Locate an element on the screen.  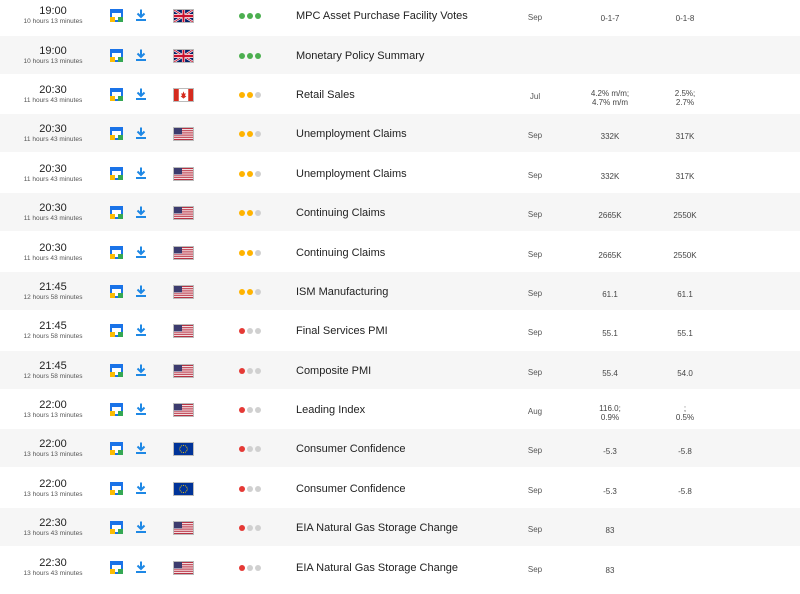
event-time-relative: 10 hours 13 minutes is located at coordinates (53, 61).